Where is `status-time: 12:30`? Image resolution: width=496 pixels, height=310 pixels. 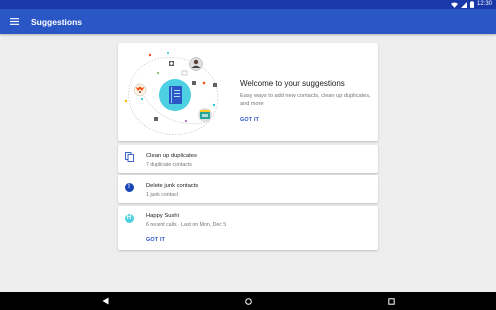 status-time: 12:30 is located at coordinates (484, 4).